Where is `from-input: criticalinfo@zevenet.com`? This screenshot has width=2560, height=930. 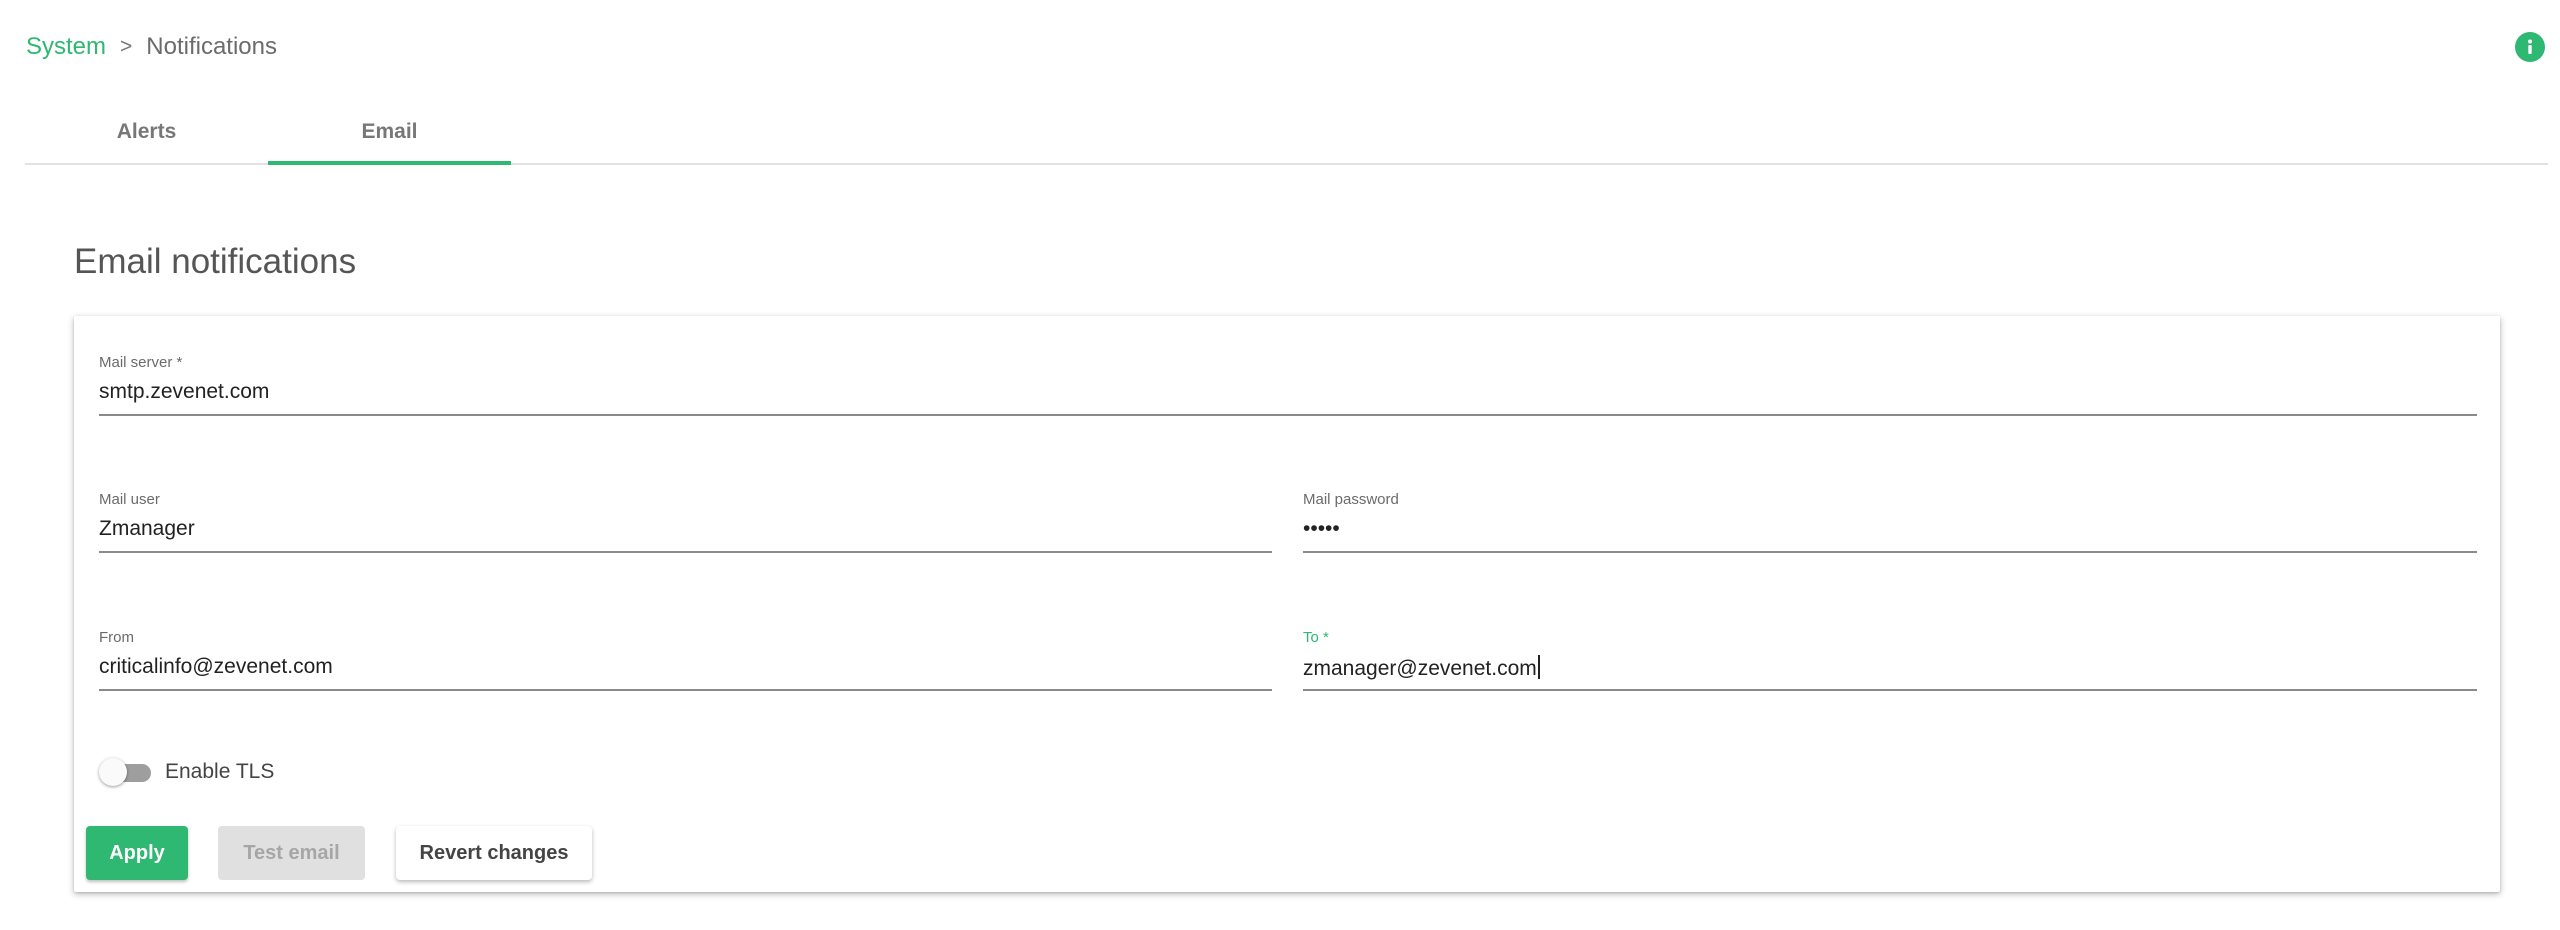 from-input: criticalinfo@zevenet.com is located at coordinates (685, 667).